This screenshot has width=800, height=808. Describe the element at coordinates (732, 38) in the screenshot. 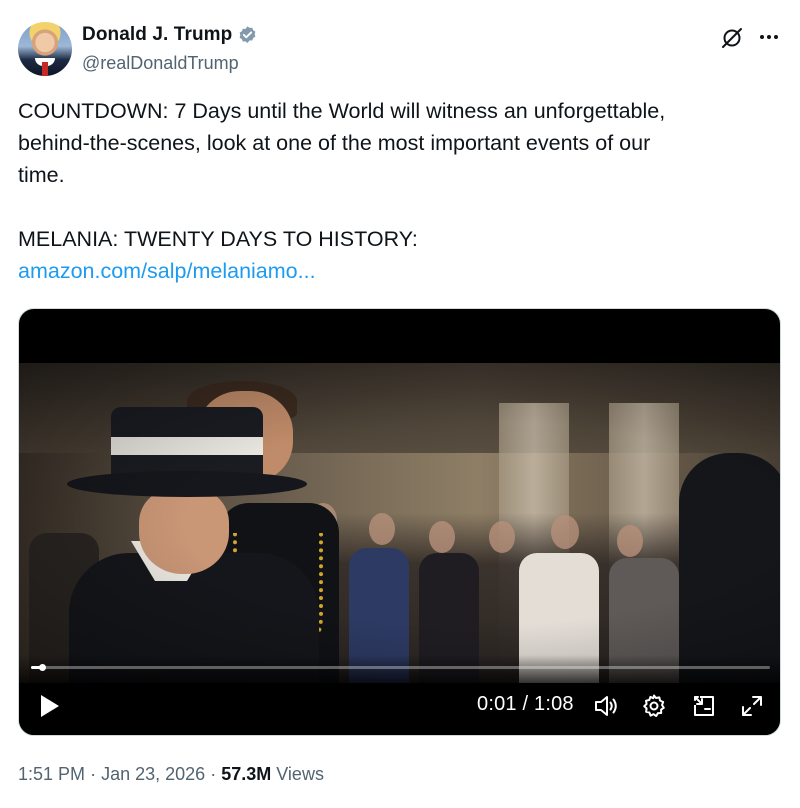

I see `grok-icon` at that location.